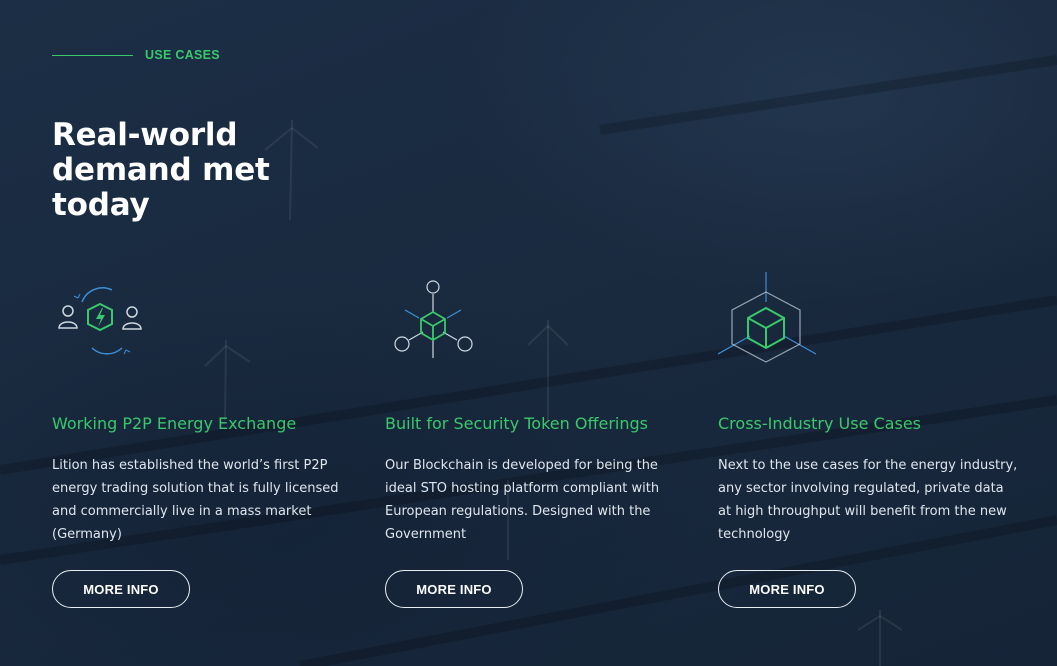 Image resolution: width=1057 pixels, height=666 pixels. What do you see at coordinates (161, 170) in the screenshot?
I see `section-headline: Real-world demand met today` at bounding box center [161, 170].